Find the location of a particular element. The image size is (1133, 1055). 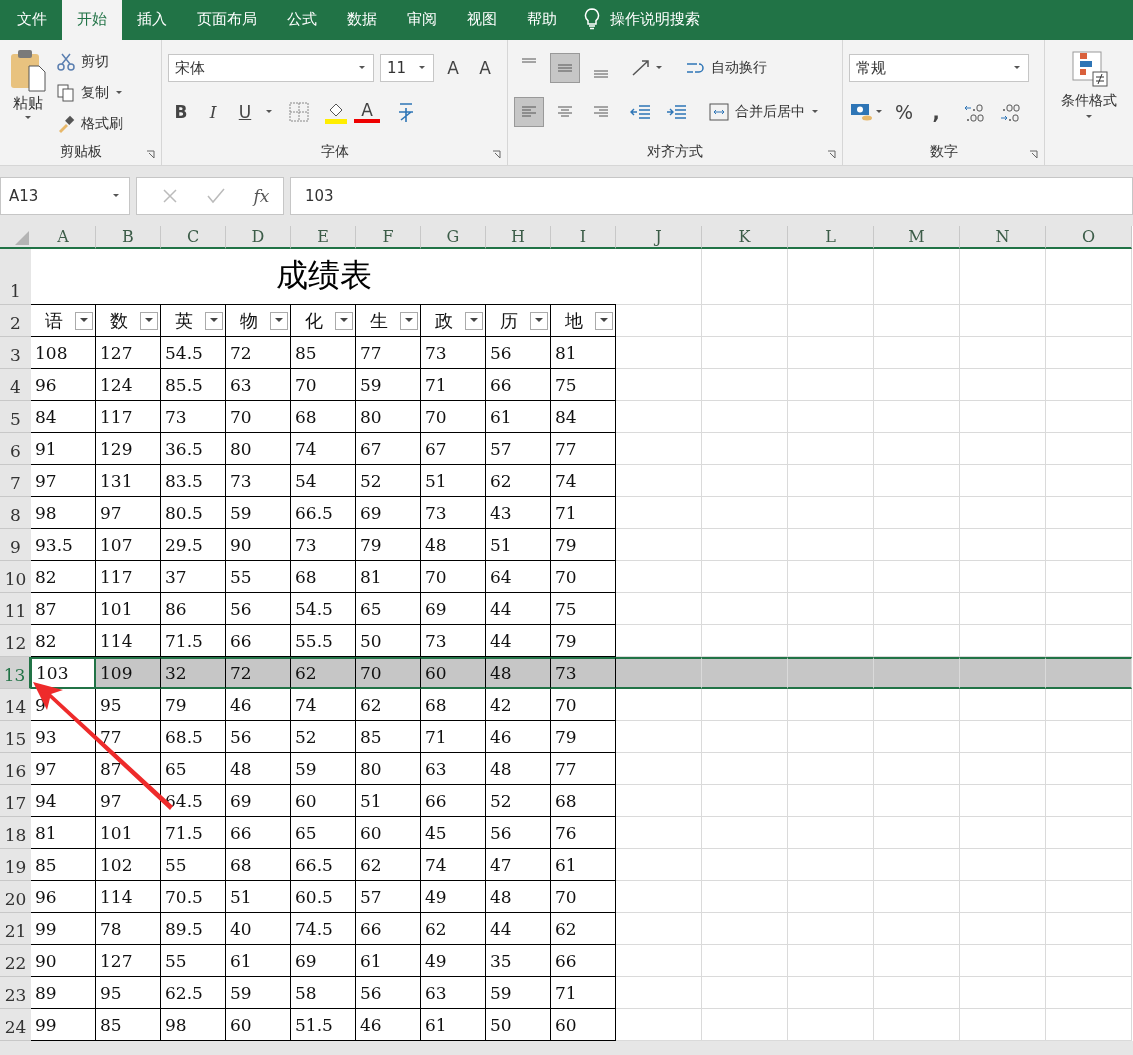

underline-button: U is located at coordinates (245, 112).